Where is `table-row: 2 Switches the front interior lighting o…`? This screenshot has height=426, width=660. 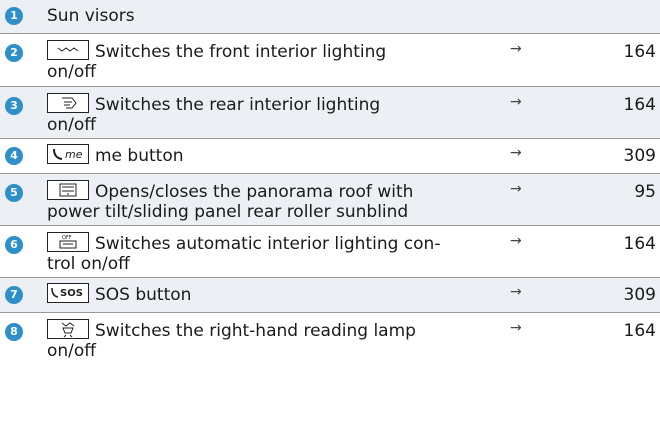 table-row: 2 Switches the front interior lighting o… is located at coordinates (330, 60).